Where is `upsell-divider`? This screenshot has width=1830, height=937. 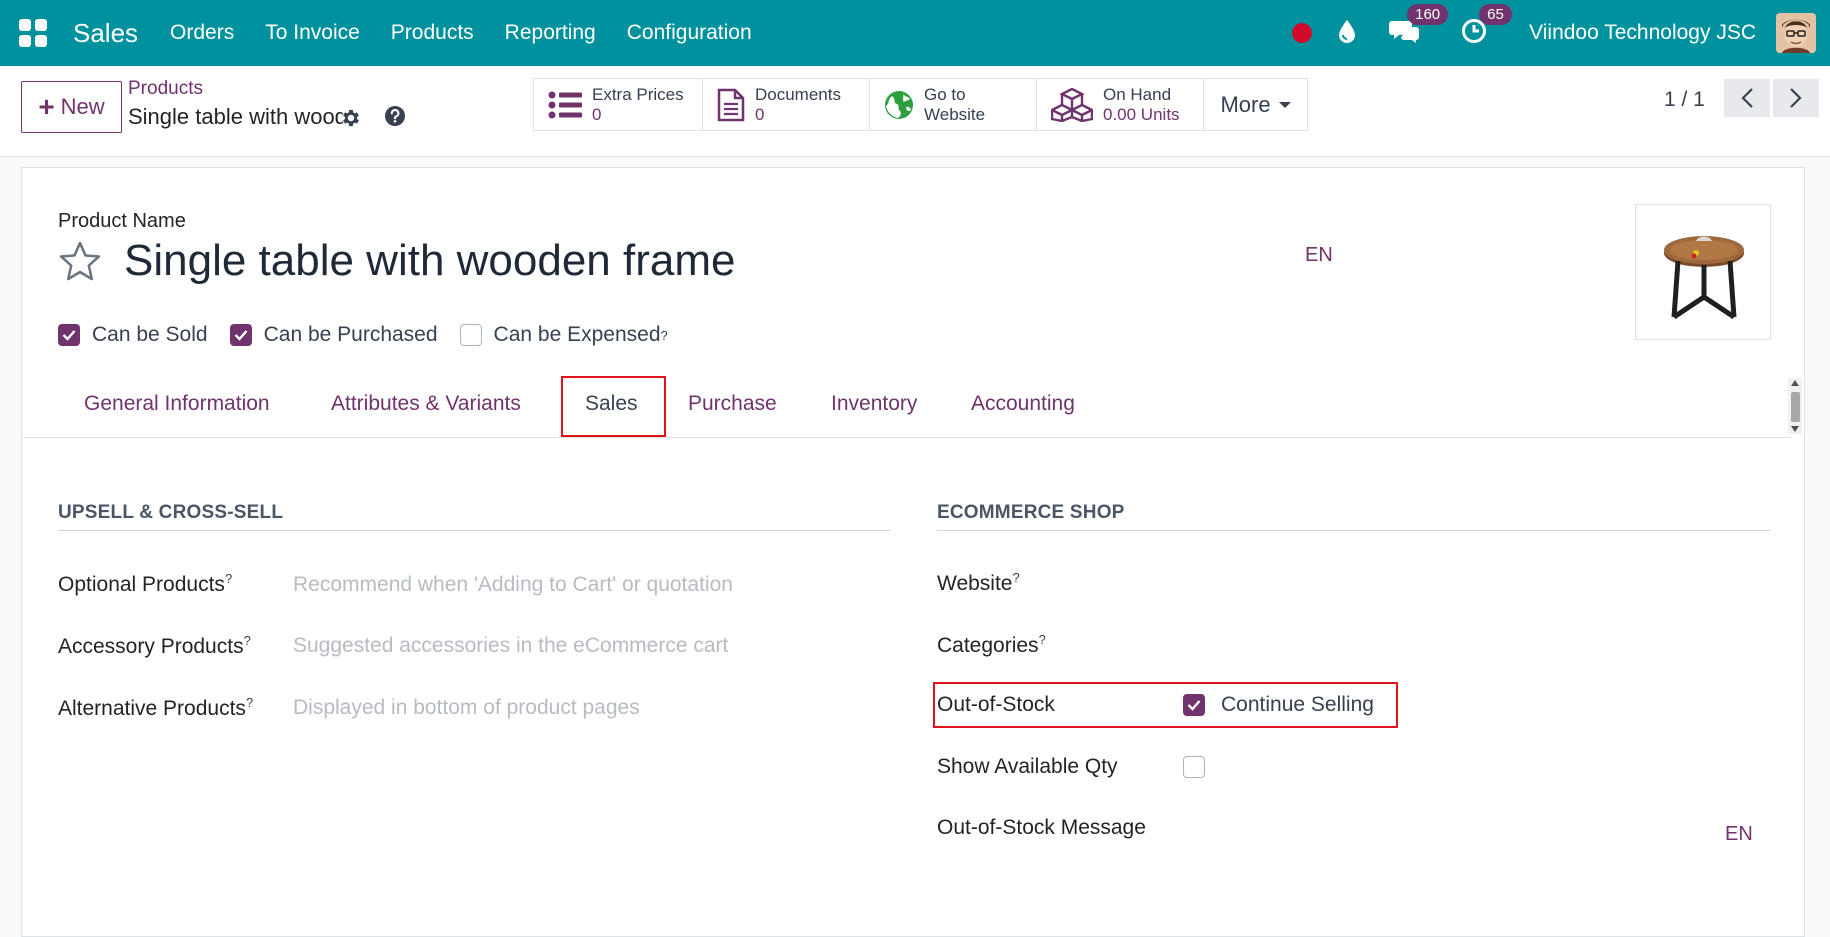 upsell-divider is located at coordinates (474, 530).